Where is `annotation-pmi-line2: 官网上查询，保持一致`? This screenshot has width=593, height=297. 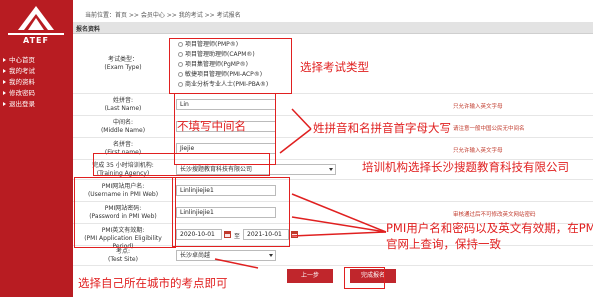
annotation-pmi-line2: 官网上查询，保持一致 is located at coordinates (443, 244).